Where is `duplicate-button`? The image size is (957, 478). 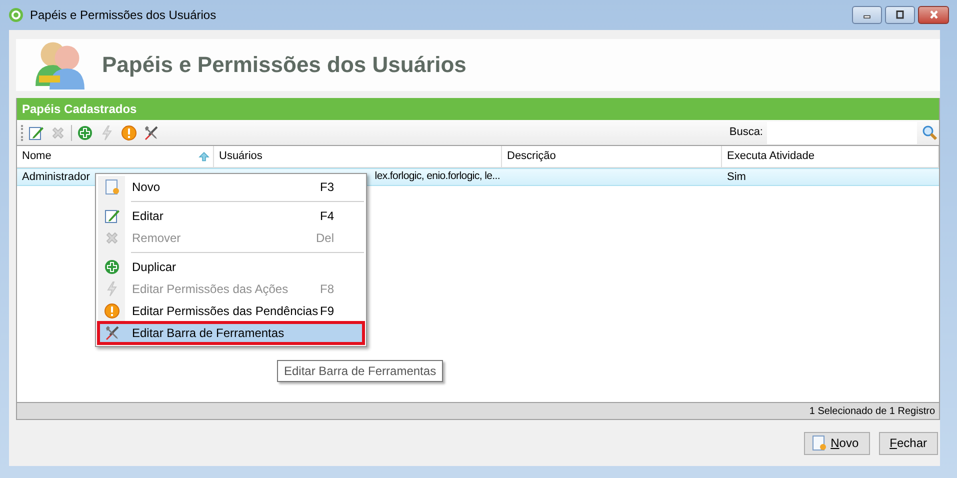 duplicate-button is located at coordinates (85, 133).